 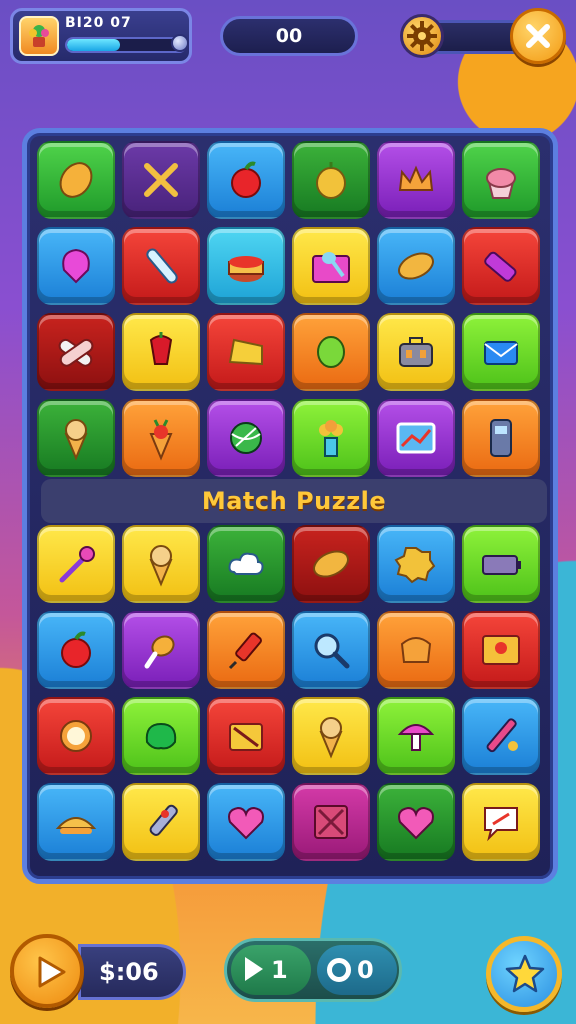 I want to click on tile-flower-vase, so click(x=331, y=438).